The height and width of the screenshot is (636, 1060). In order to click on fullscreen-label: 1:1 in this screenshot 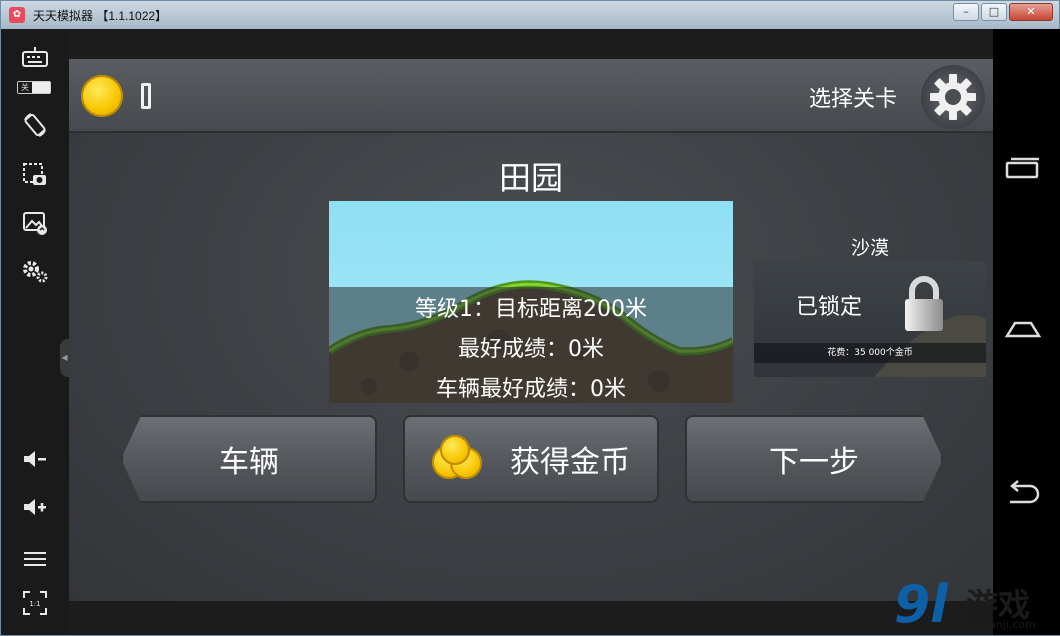, I will do `click(34, 604)`.